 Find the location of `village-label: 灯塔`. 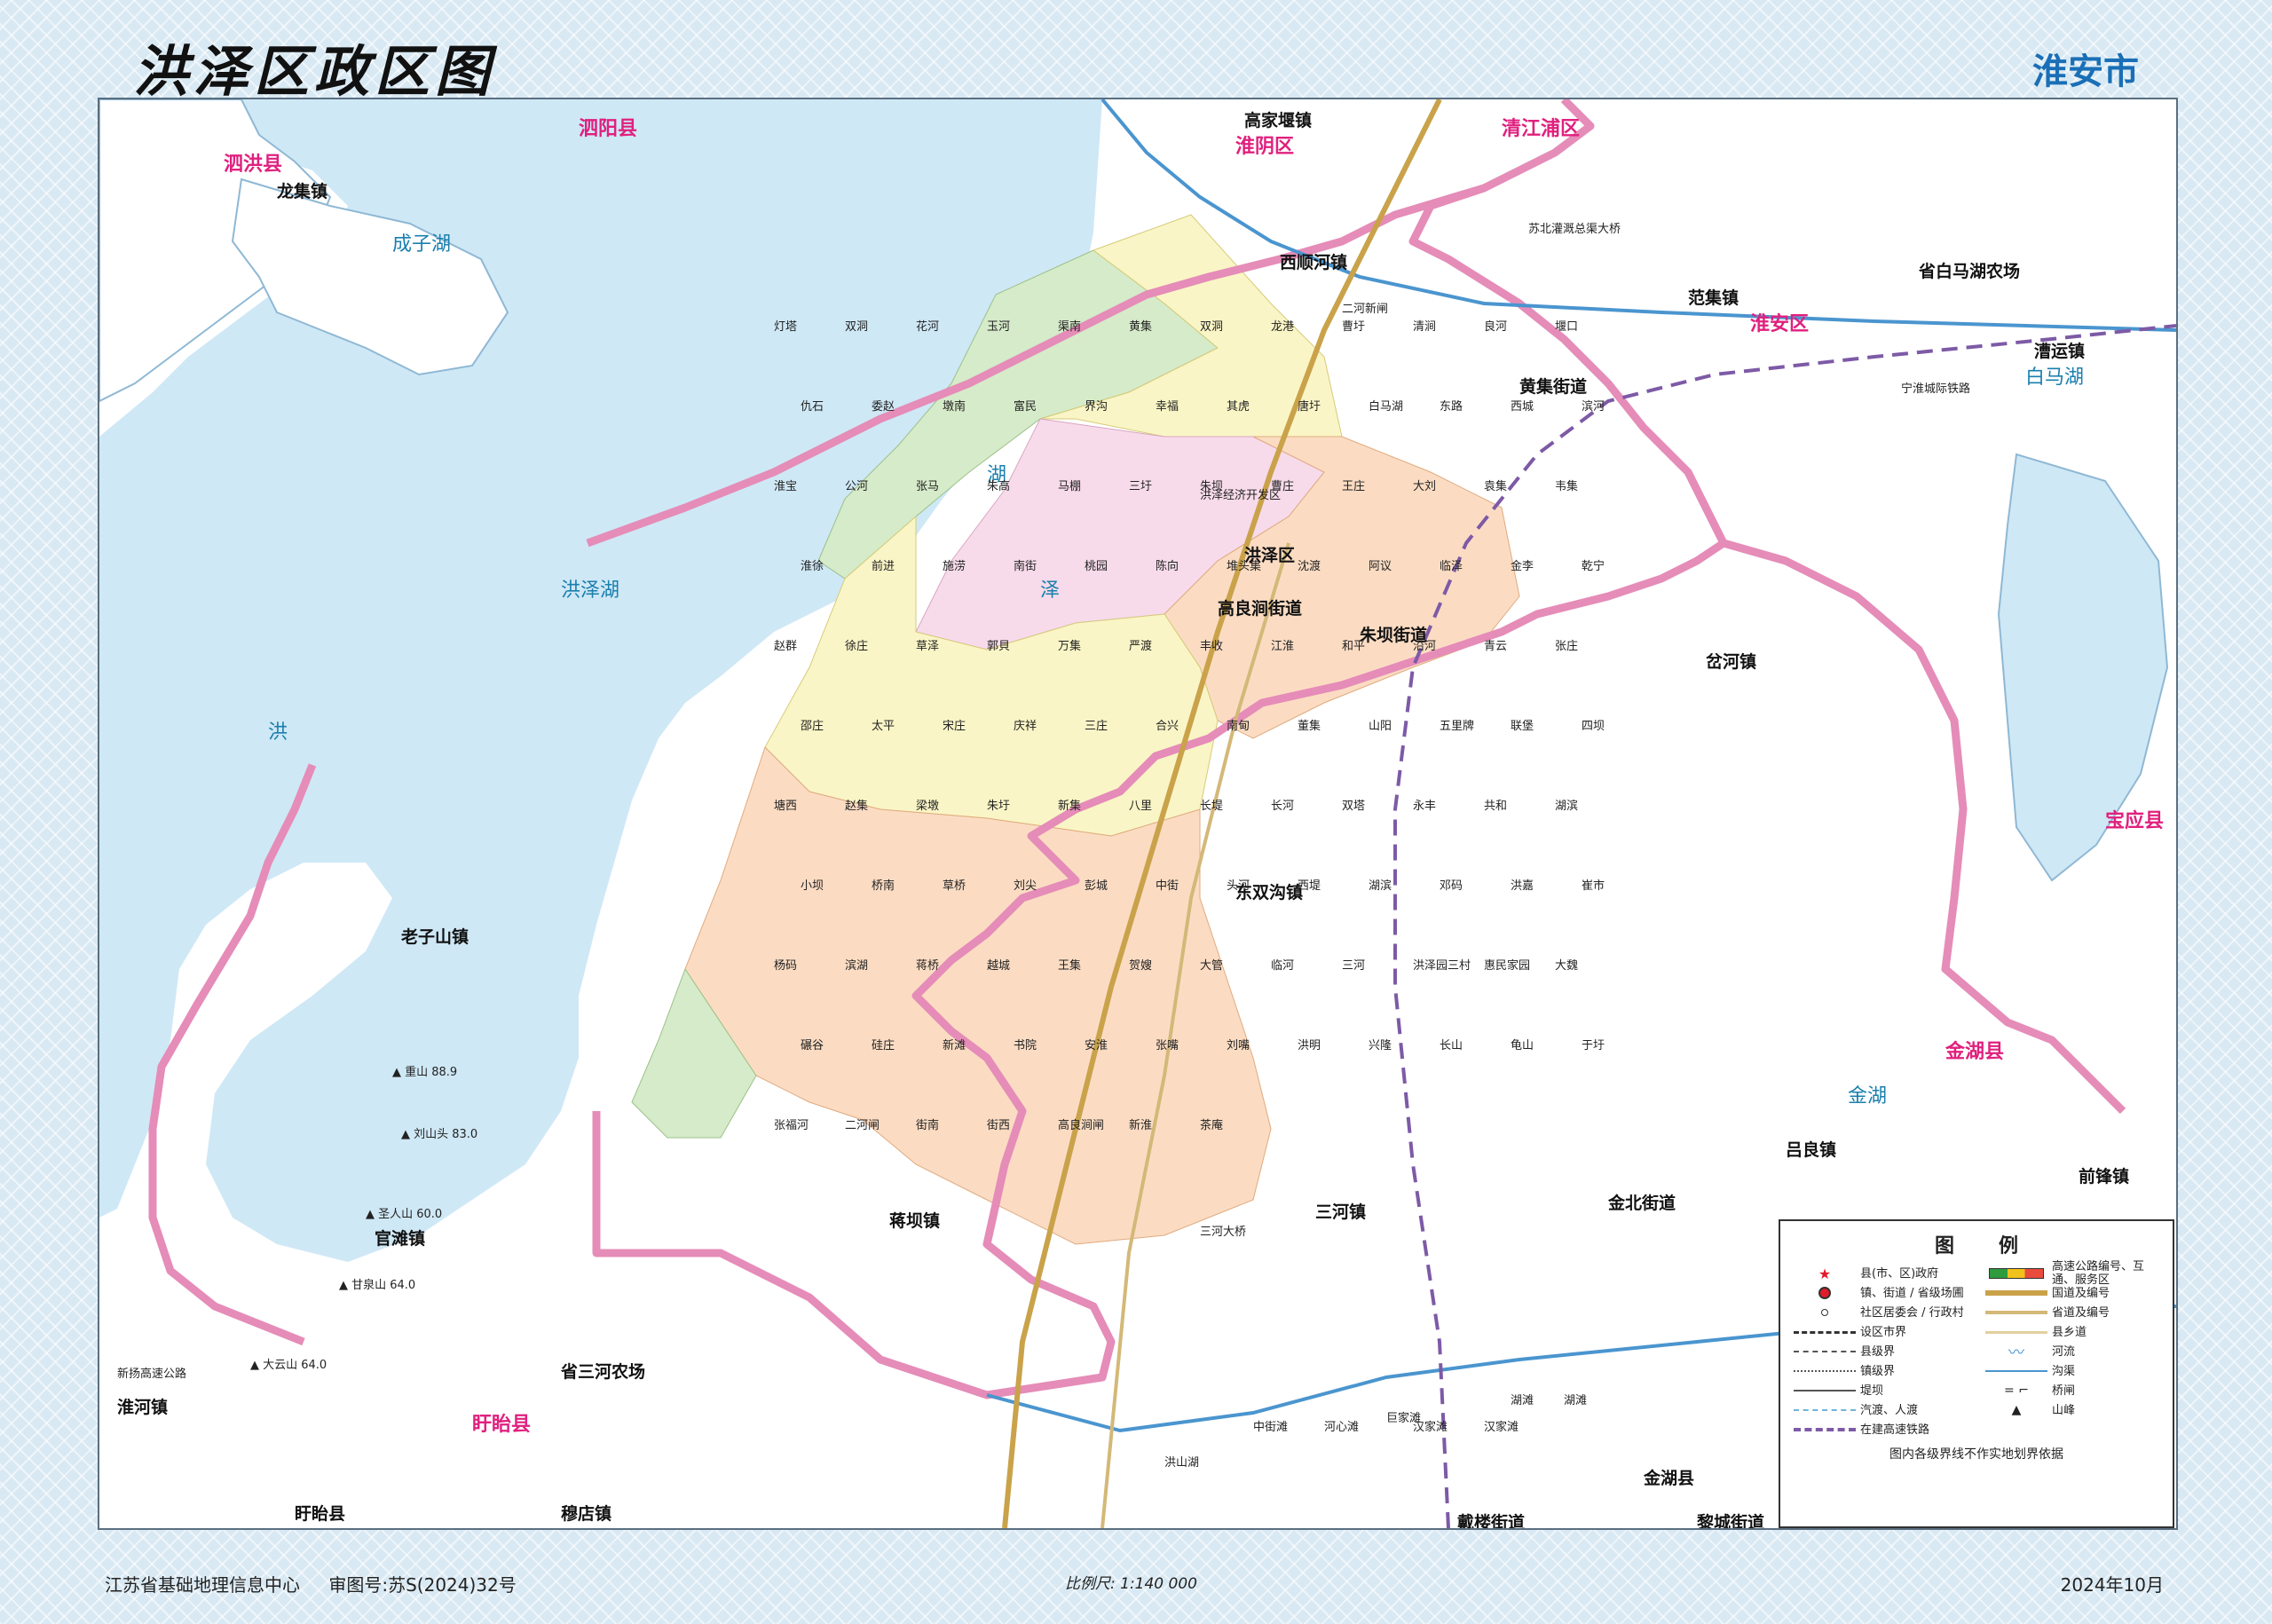

village-label: 灯塔 is located at coordinates (785, 327).